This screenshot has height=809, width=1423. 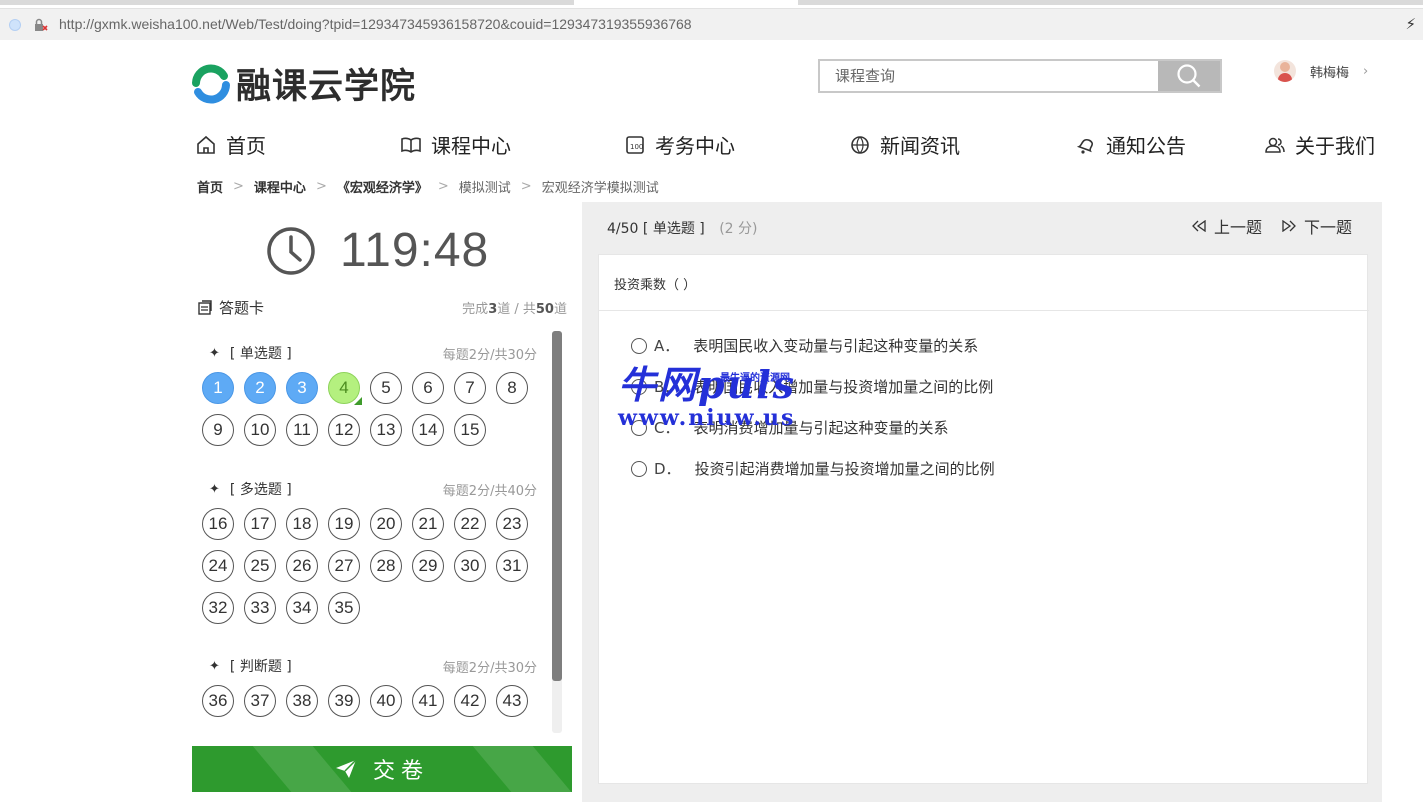 I want to click on question-number-39: 39, so click(x=344, y=701).